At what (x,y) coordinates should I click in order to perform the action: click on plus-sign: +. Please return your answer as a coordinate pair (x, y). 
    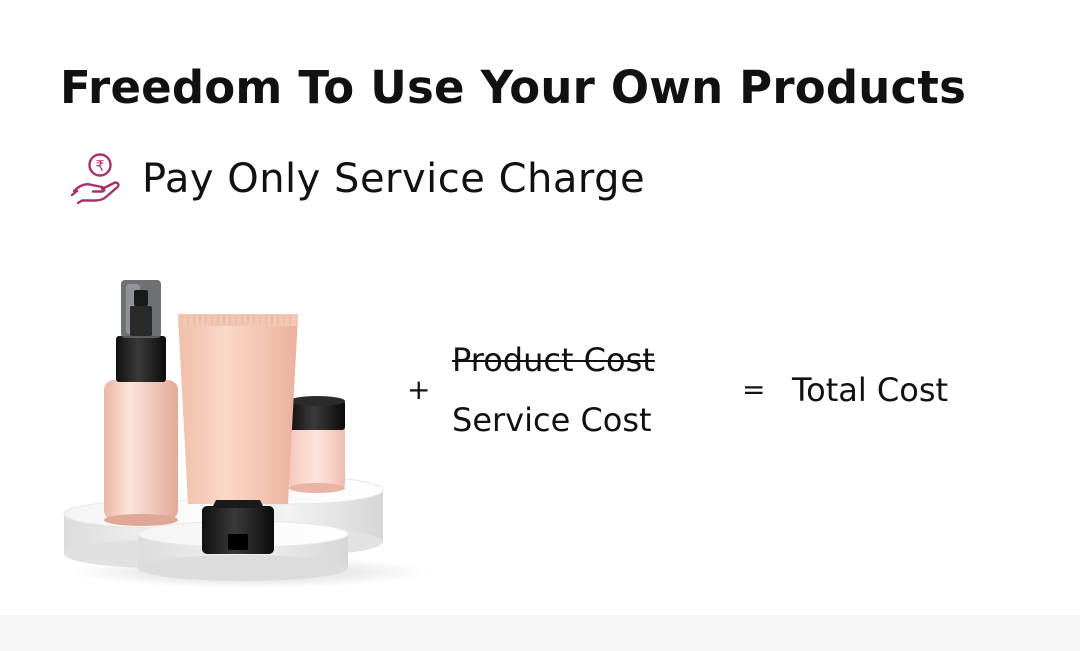
    Looking at the image, I should click on (419, 389).